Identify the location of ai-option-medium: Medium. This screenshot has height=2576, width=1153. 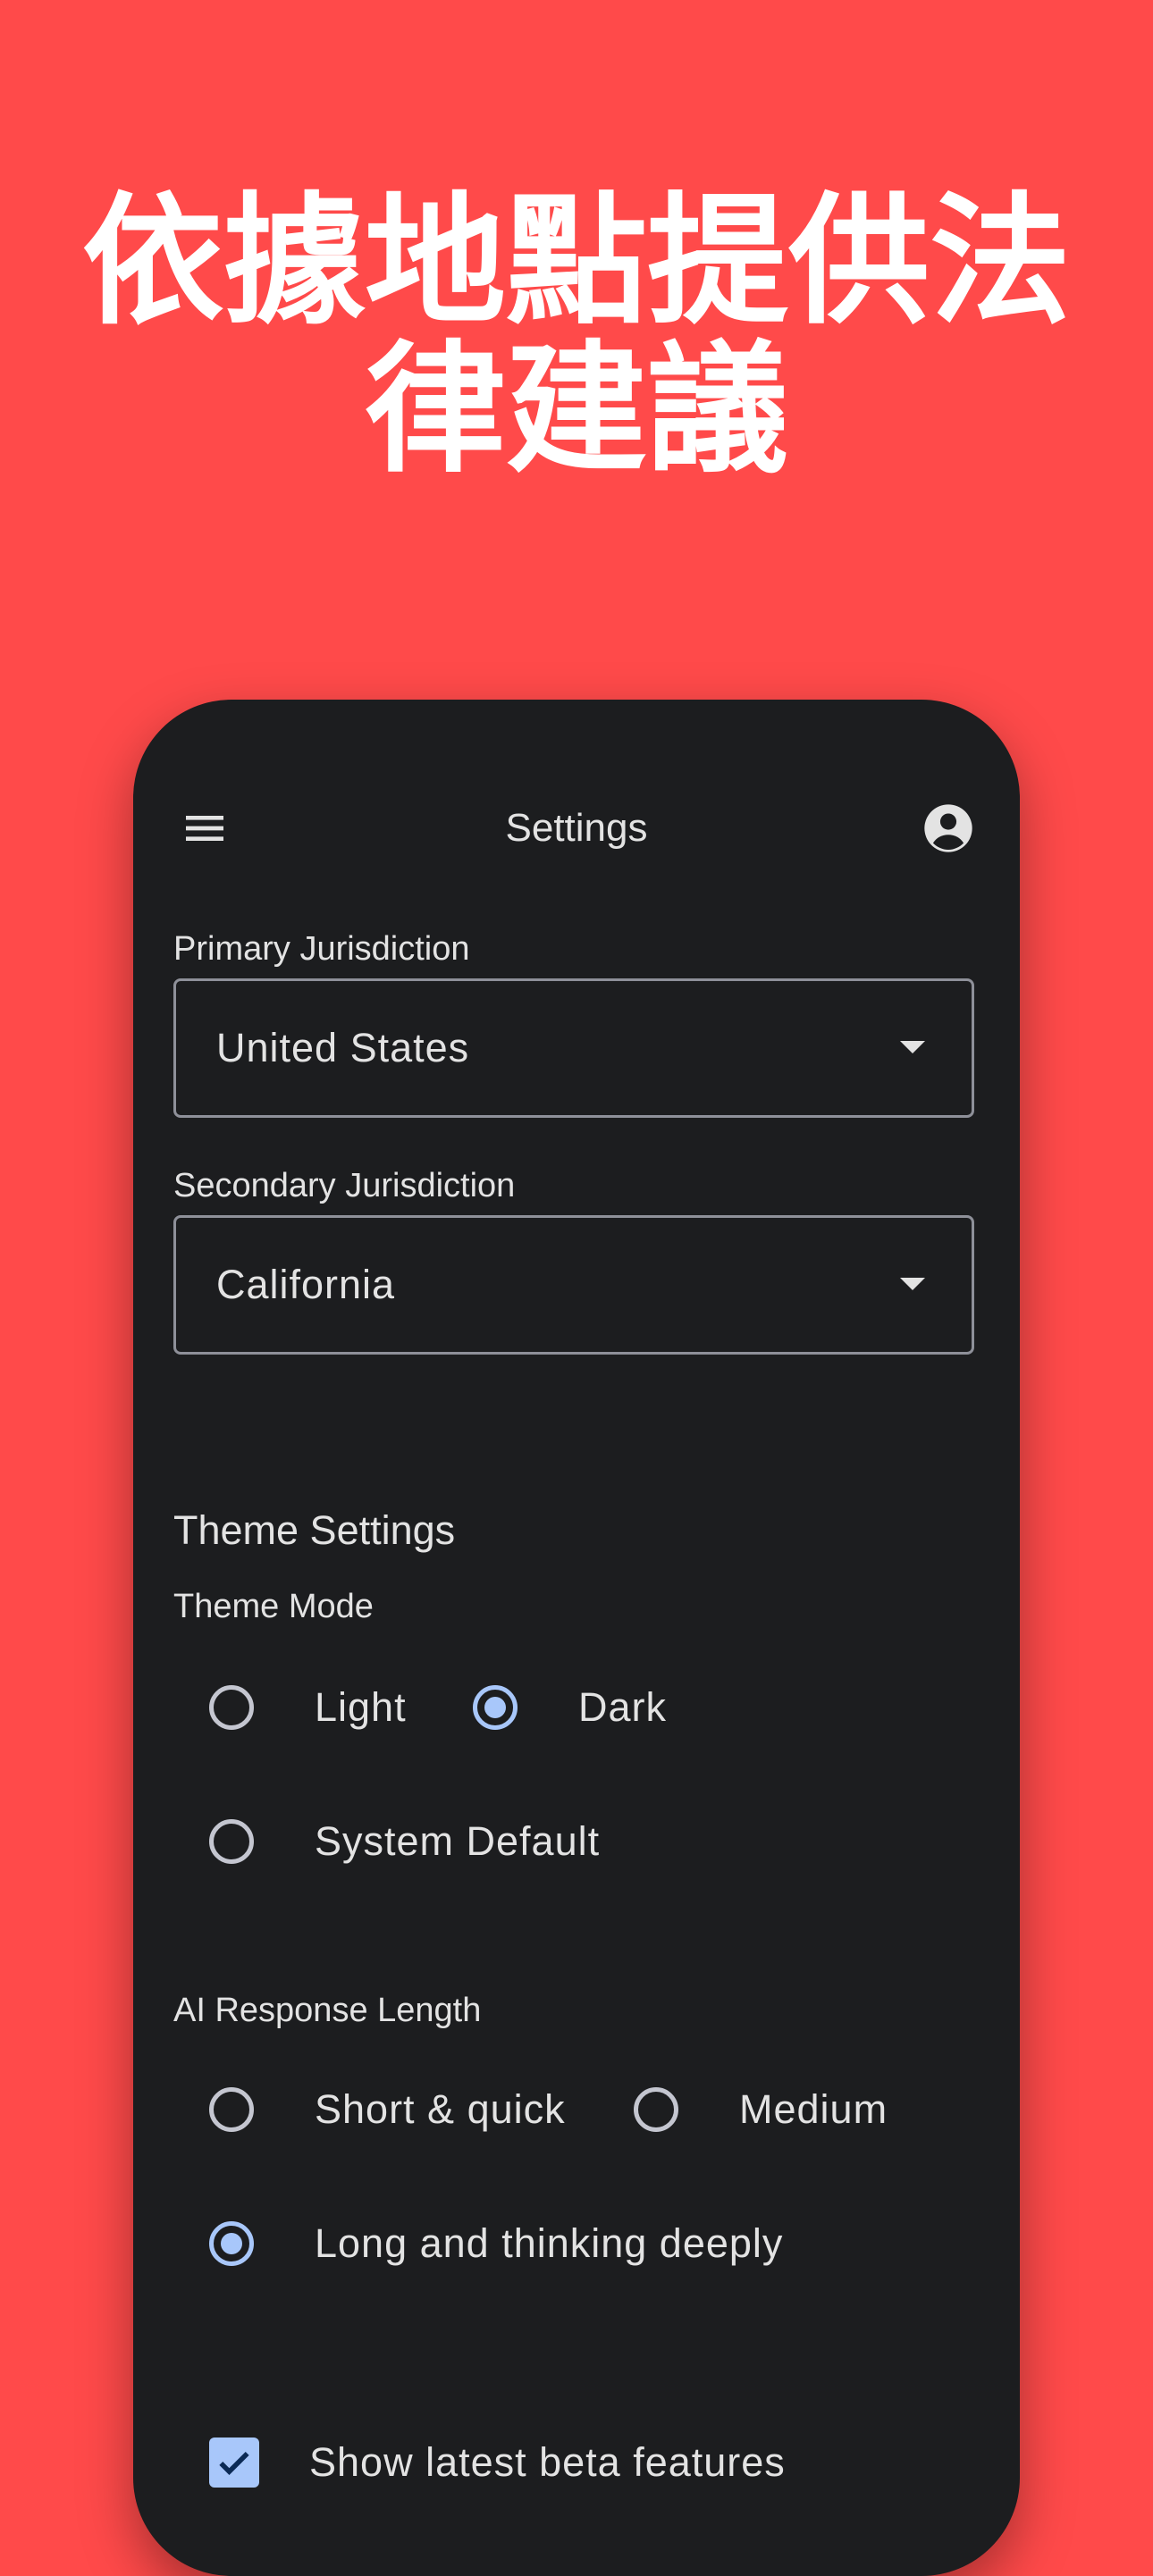
(761, 2109).